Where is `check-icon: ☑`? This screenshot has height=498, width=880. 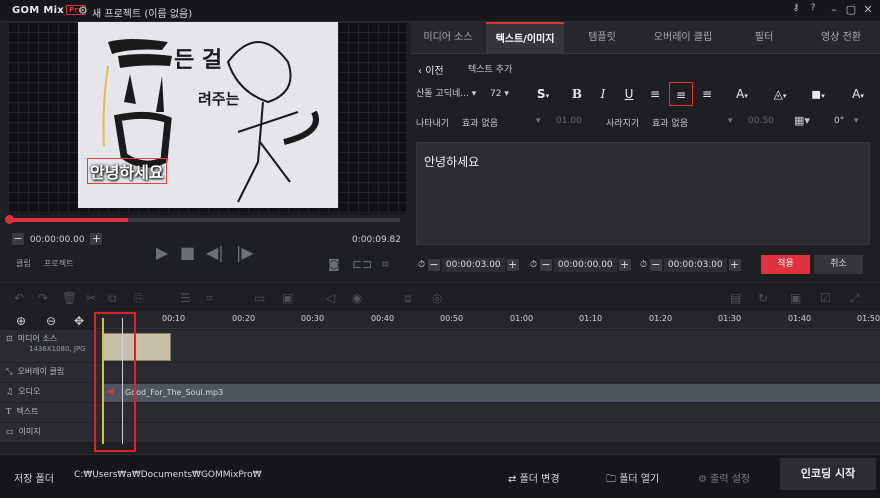 check-icon: ☑ is located at coordinates (825, 298).